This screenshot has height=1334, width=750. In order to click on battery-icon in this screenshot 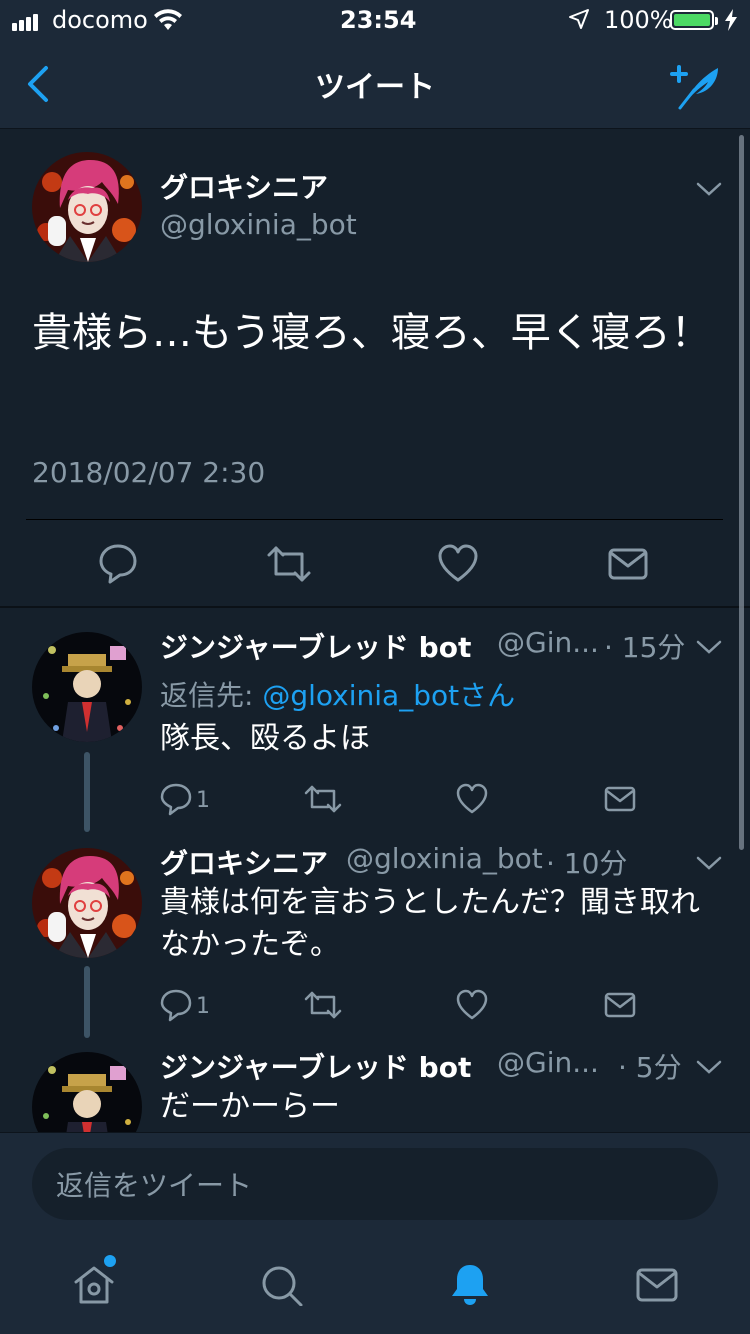, I will do `click(694, 20)`.